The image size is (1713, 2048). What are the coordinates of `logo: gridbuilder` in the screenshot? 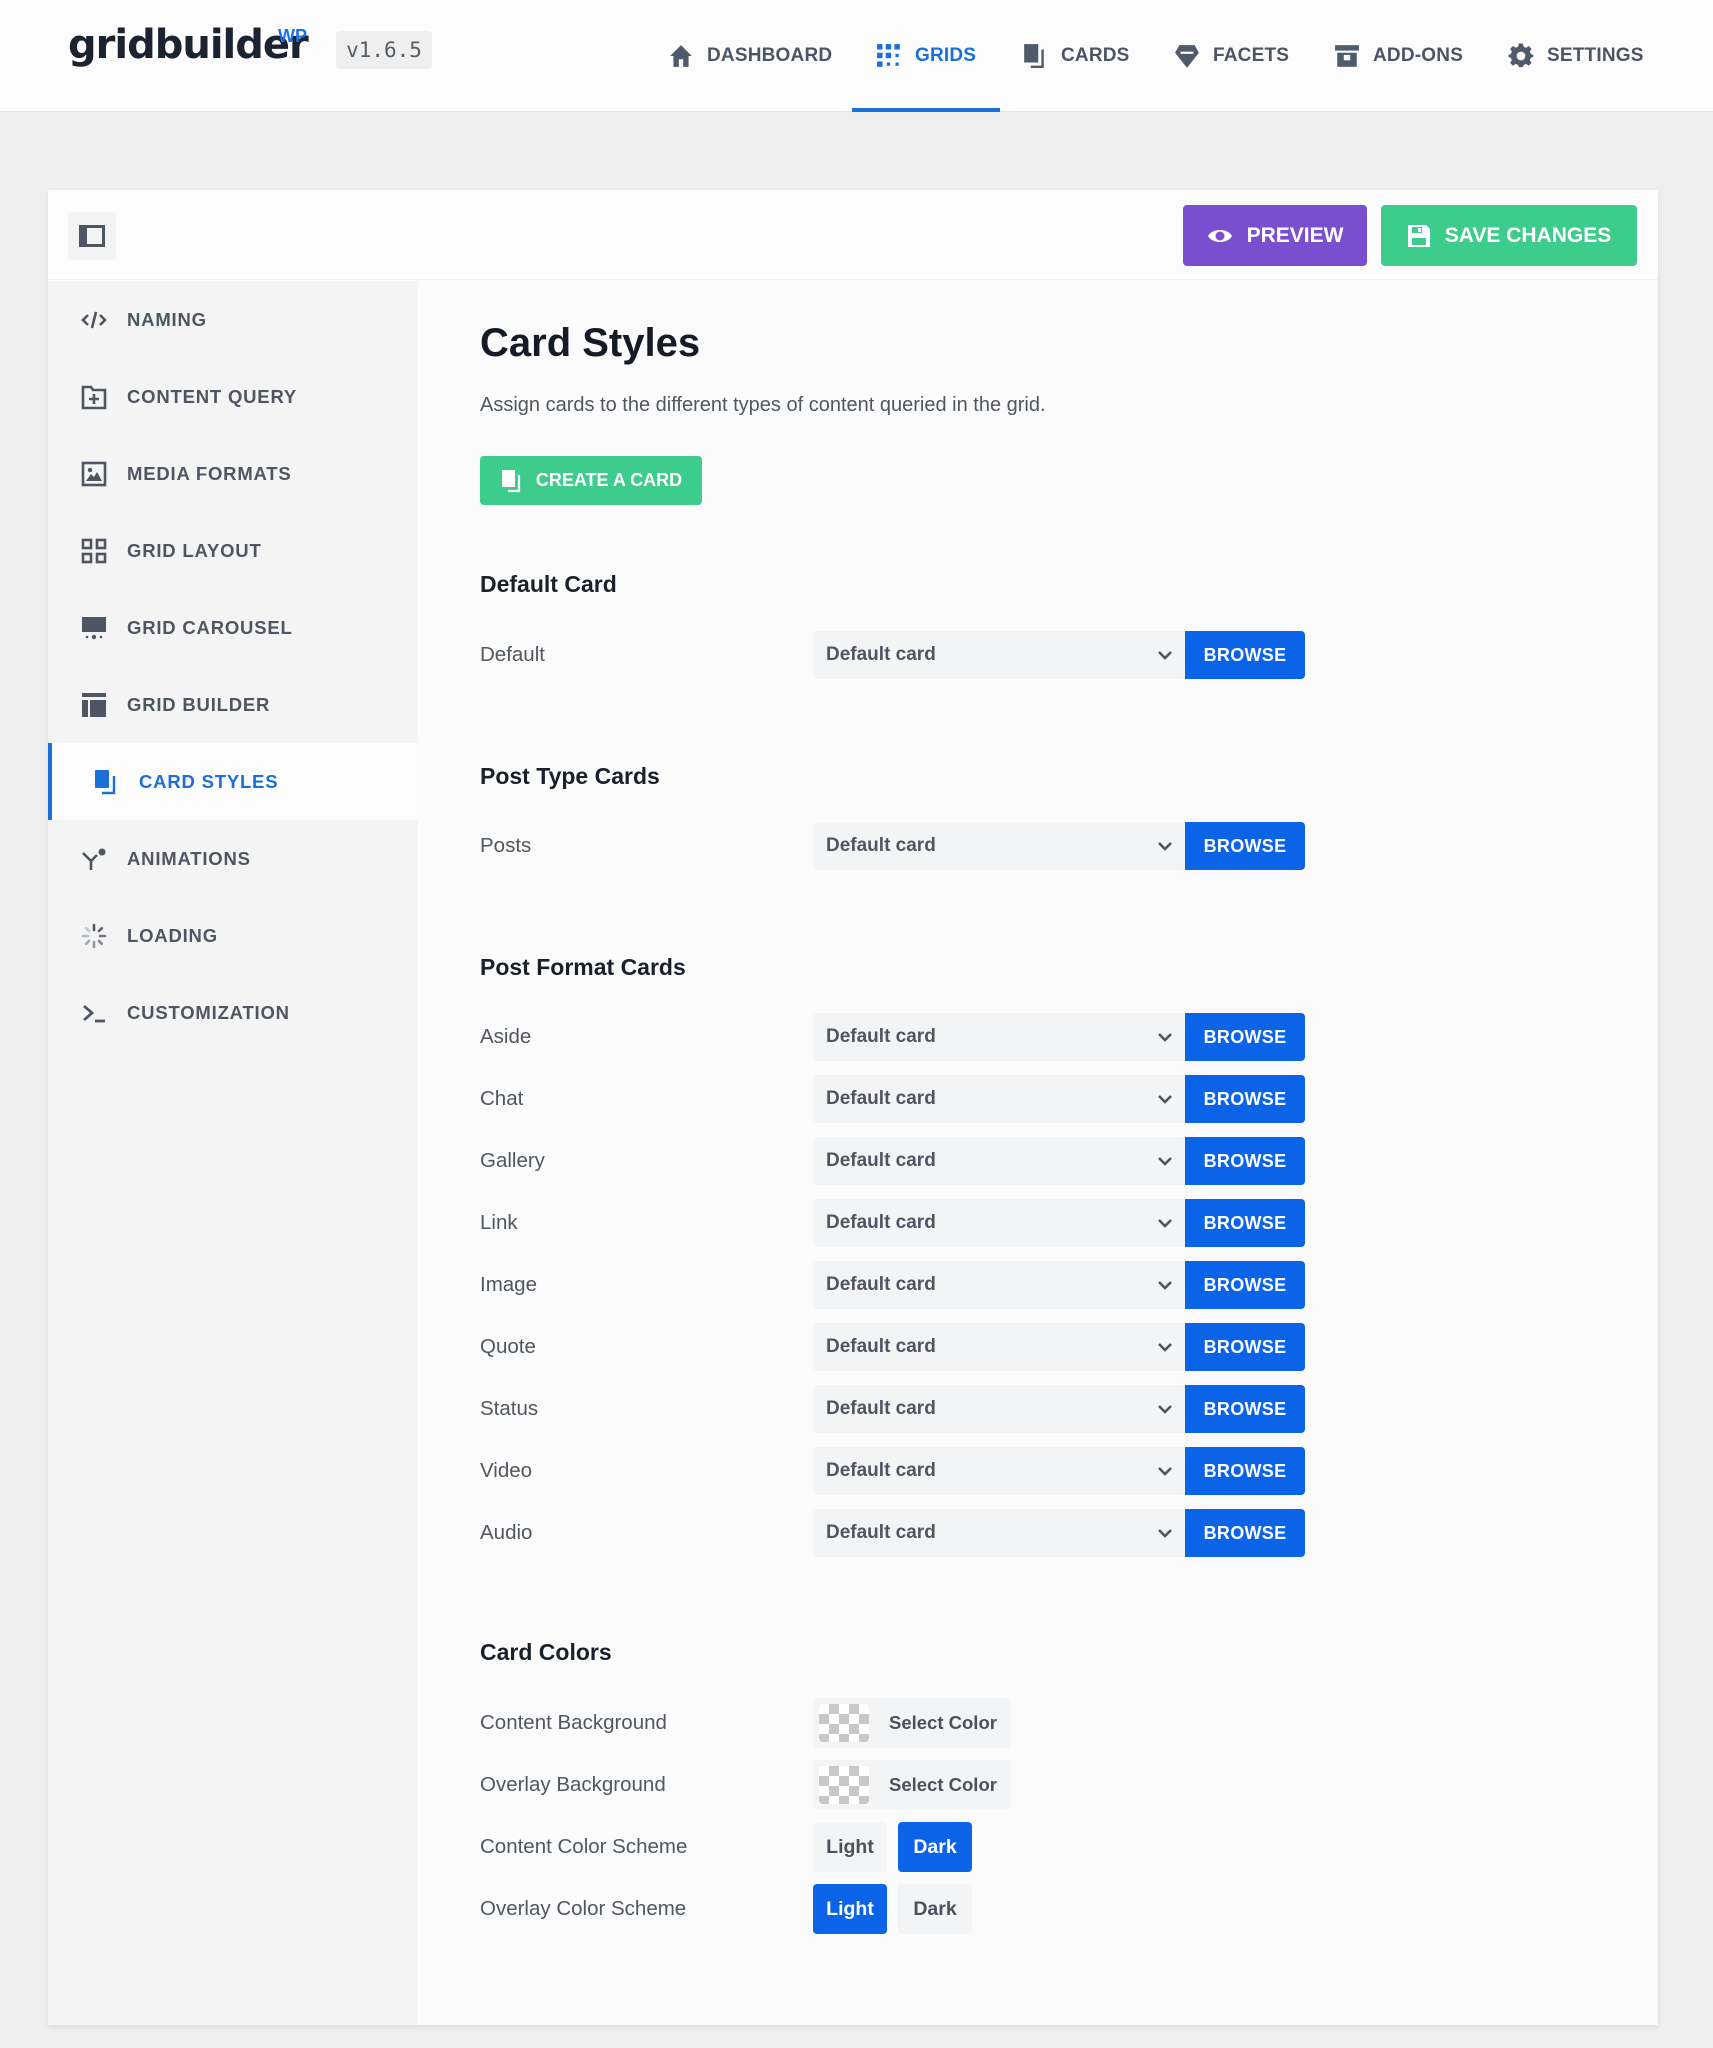 It's located at (188, 47).